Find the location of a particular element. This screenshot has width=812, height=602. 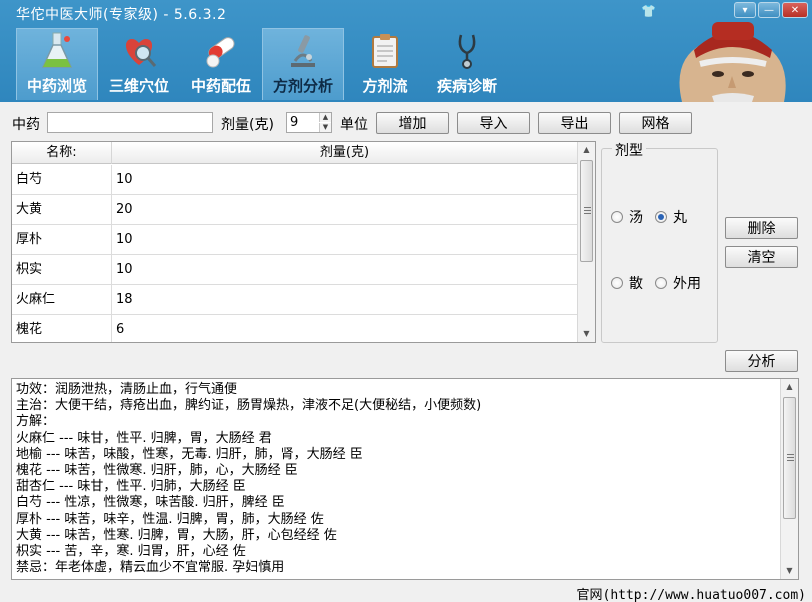

delete-button: 删除 is located at coordinates (761, 228).